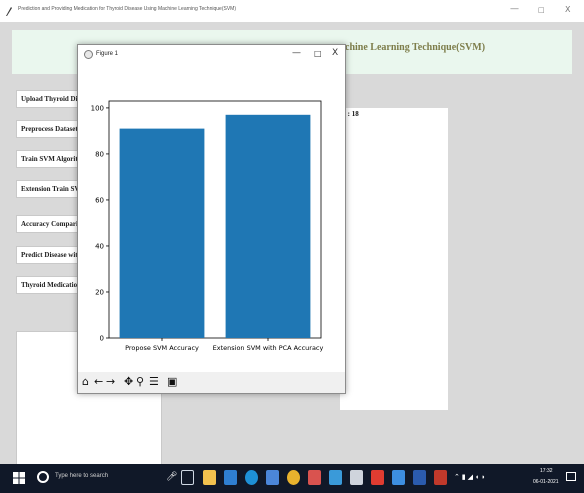  What do you see at coordinates (514, 9) in the screenshot?
I see `minimize-button: —` at bounding box center [514, 9].